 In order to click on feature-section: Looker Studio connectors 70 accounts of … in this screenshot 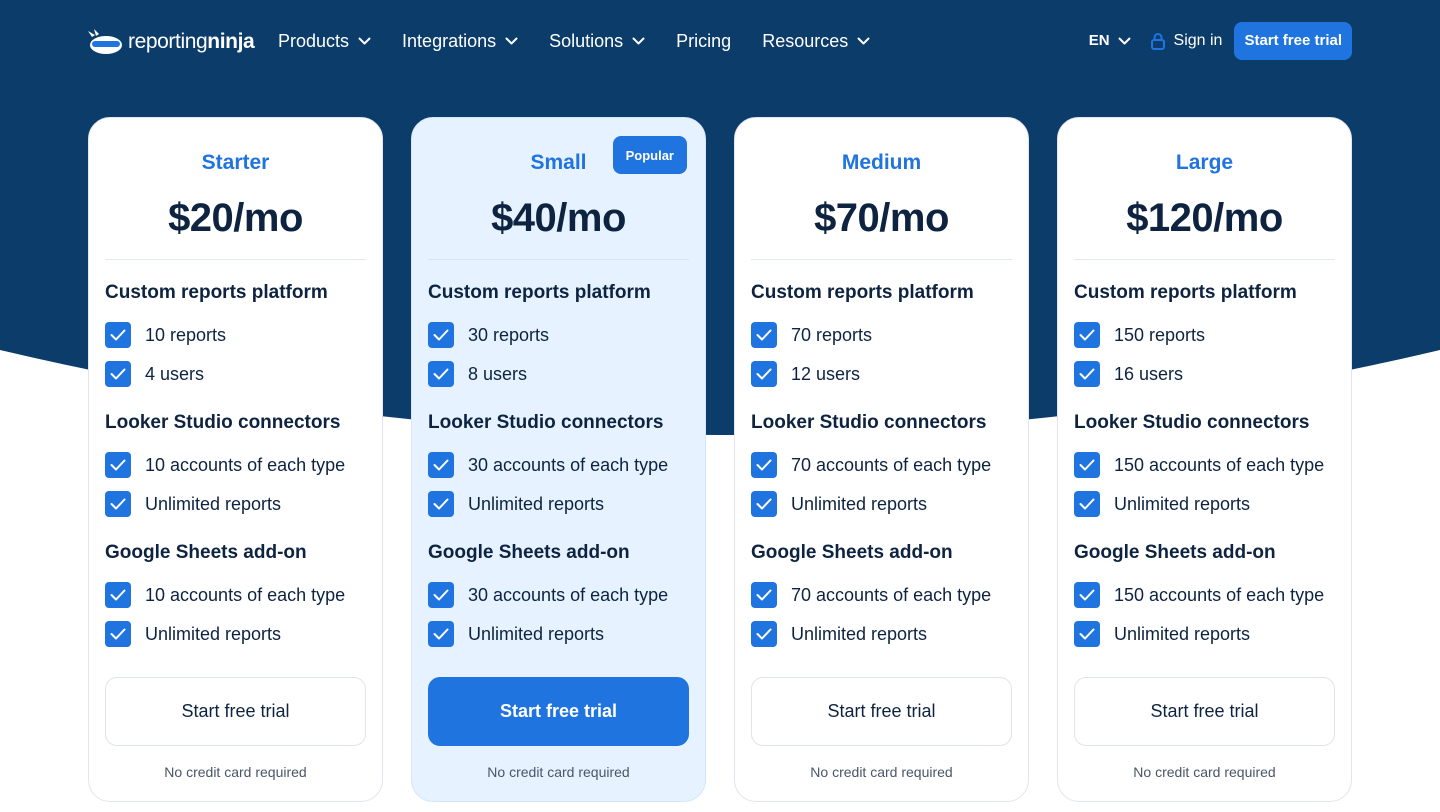, I will do `click(881, 464)`.